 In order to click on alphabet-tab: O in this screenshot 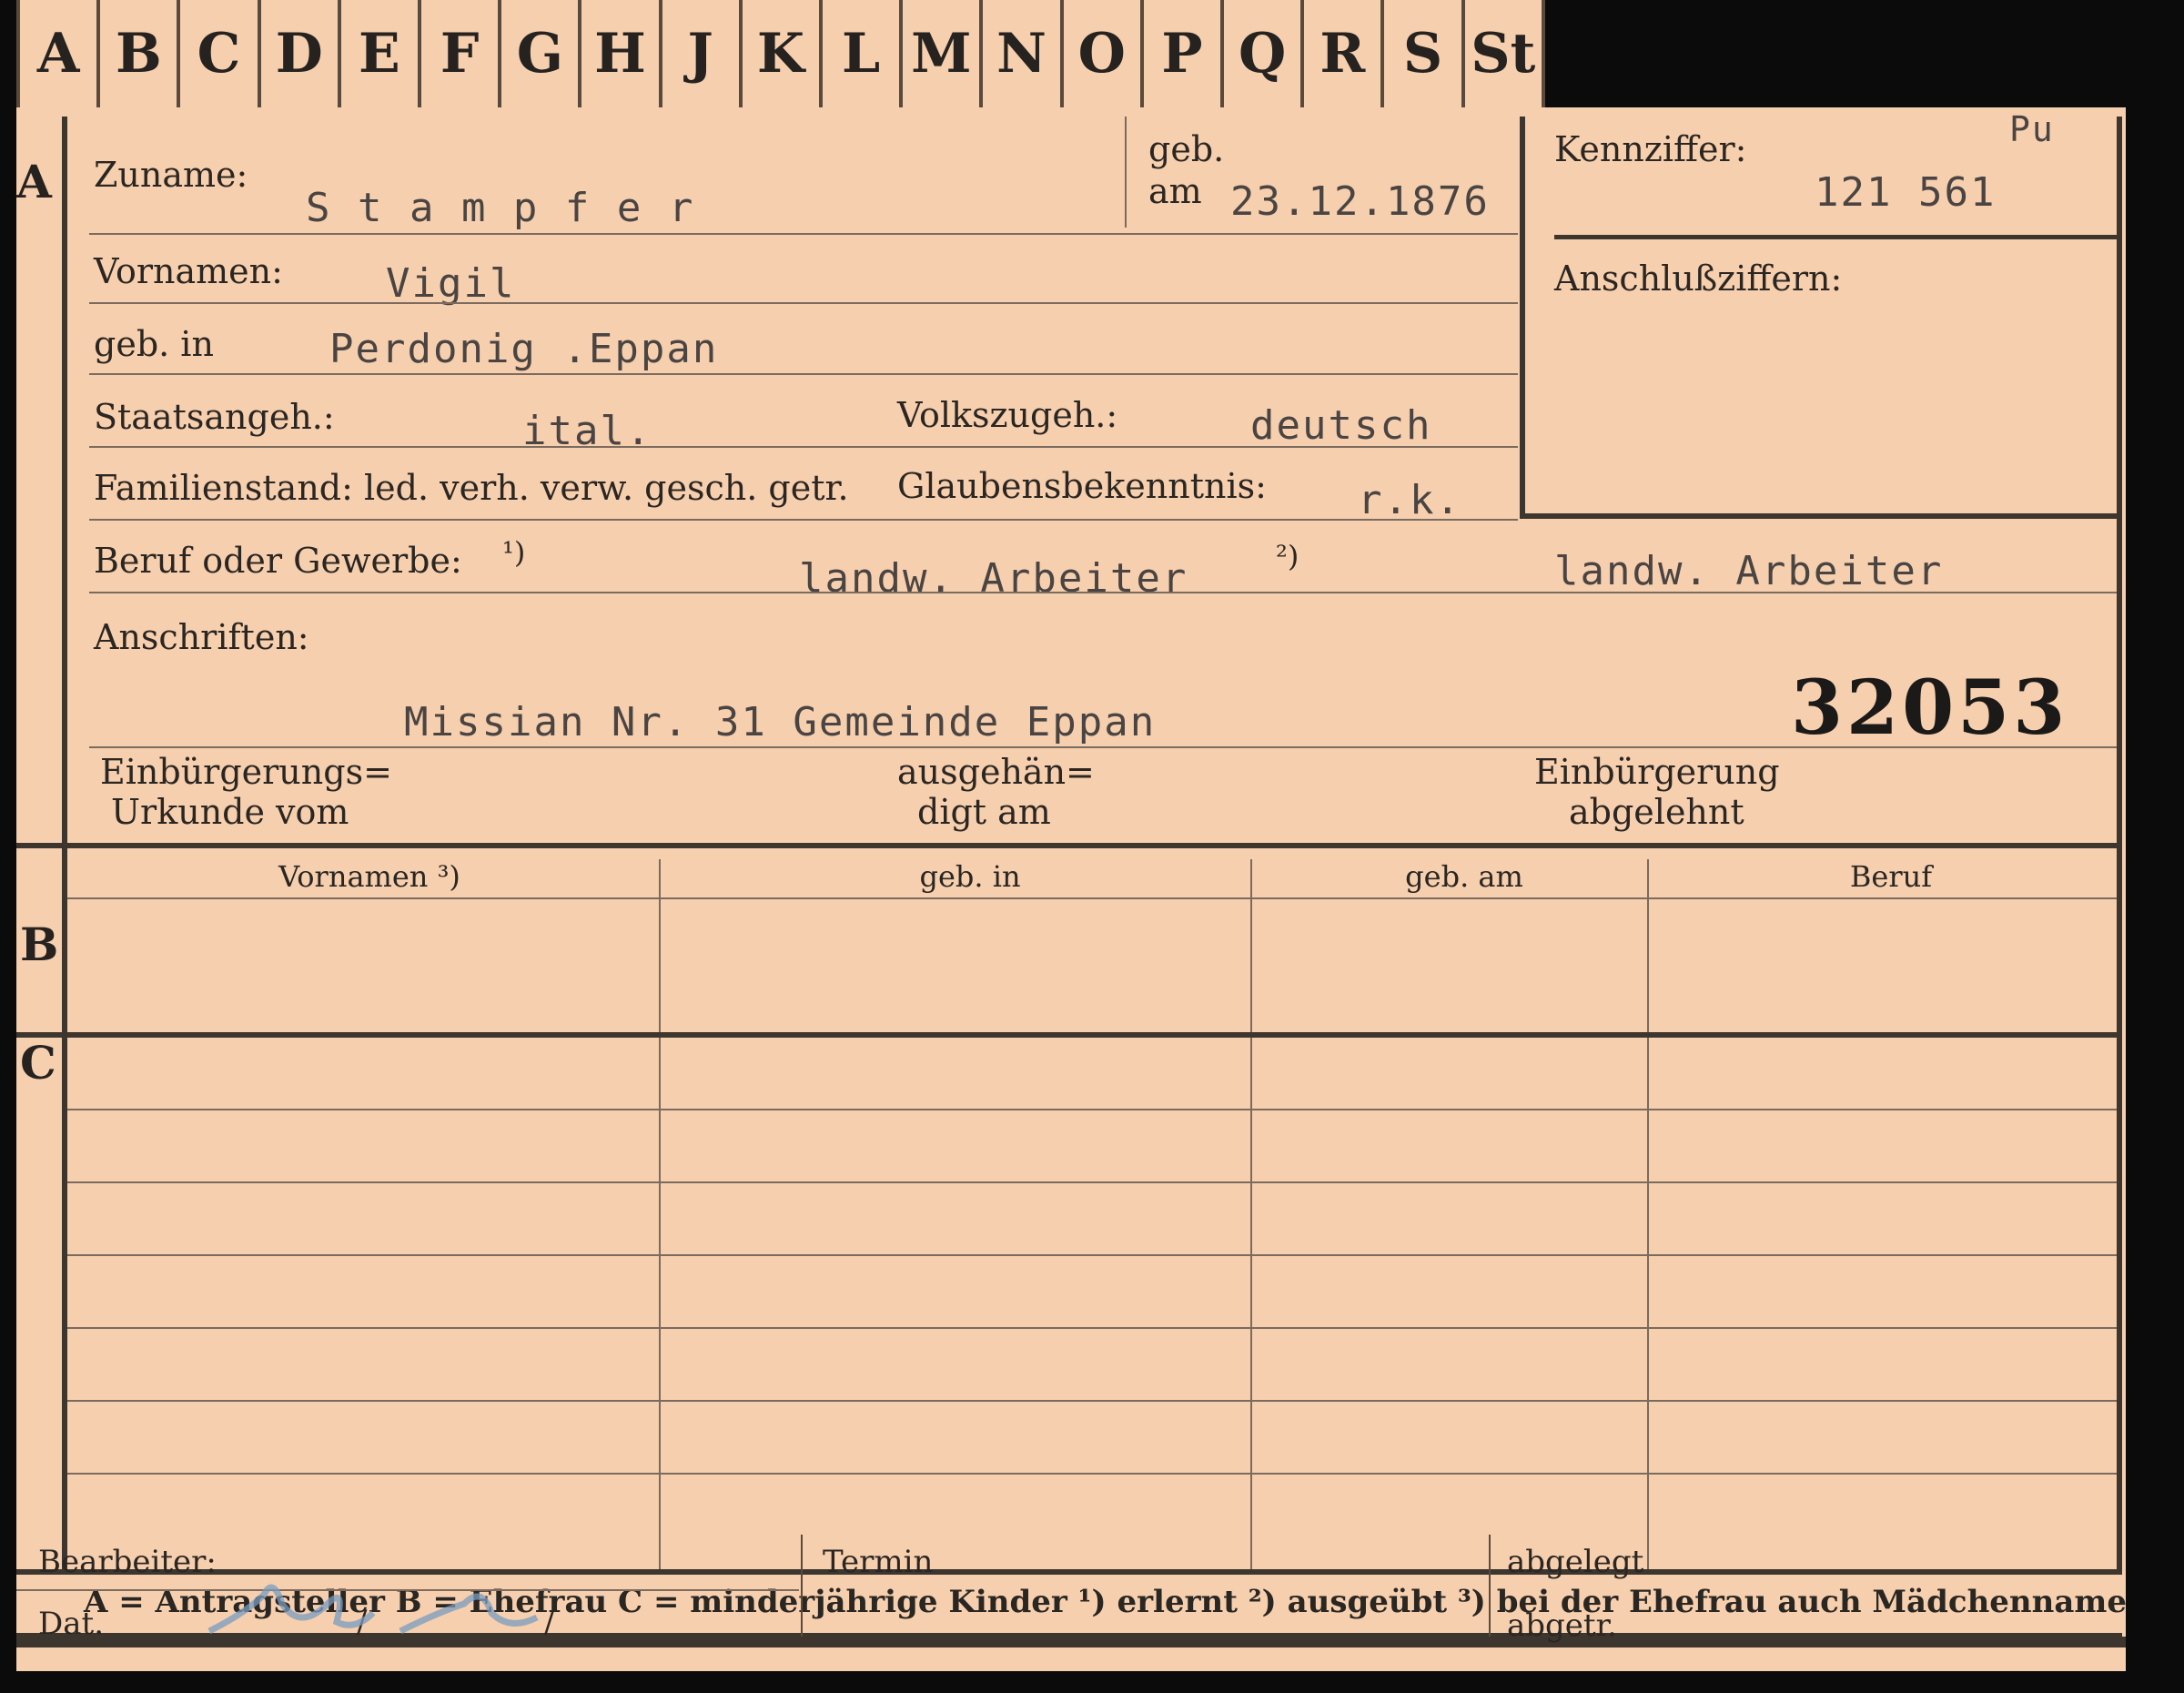, I will do `click(1104, 53)`.